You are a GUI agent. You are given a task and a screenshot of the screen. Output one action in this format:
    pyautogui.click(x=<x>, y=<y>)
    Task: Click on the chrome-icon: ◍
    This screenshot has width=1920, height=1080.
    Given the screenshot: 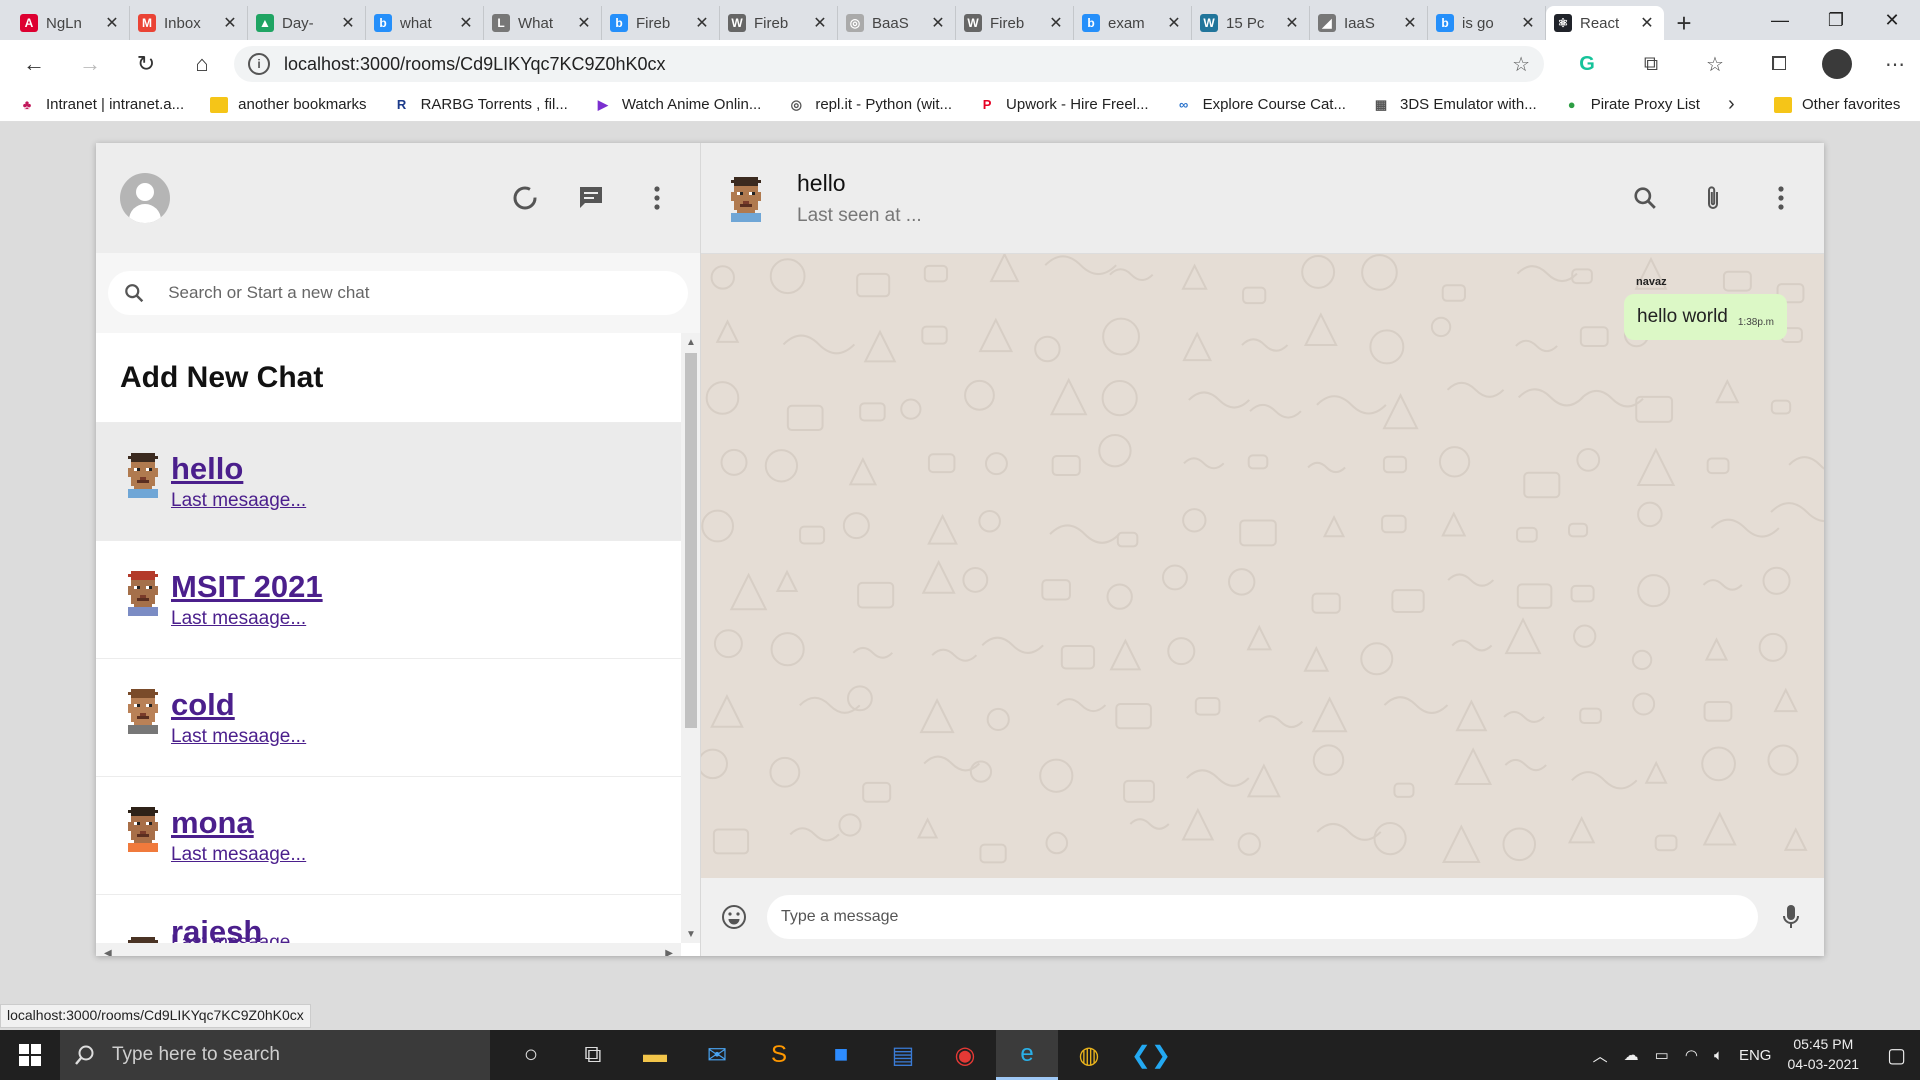 What is the action you would take?
    pyautogui.click(x=1089, y=1055)
    